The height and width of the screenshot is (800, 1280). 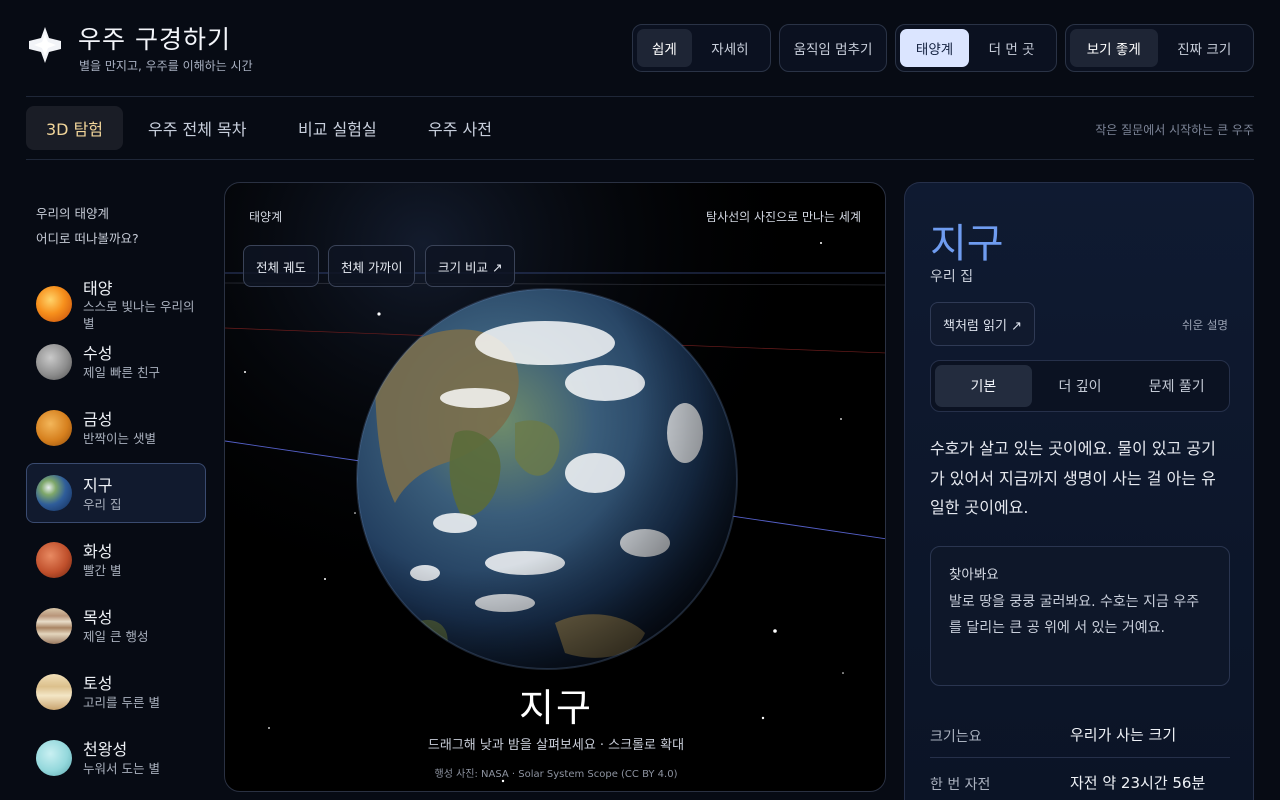 I want to click on mars-thumbnail-icon, so click(x=54, y=560).